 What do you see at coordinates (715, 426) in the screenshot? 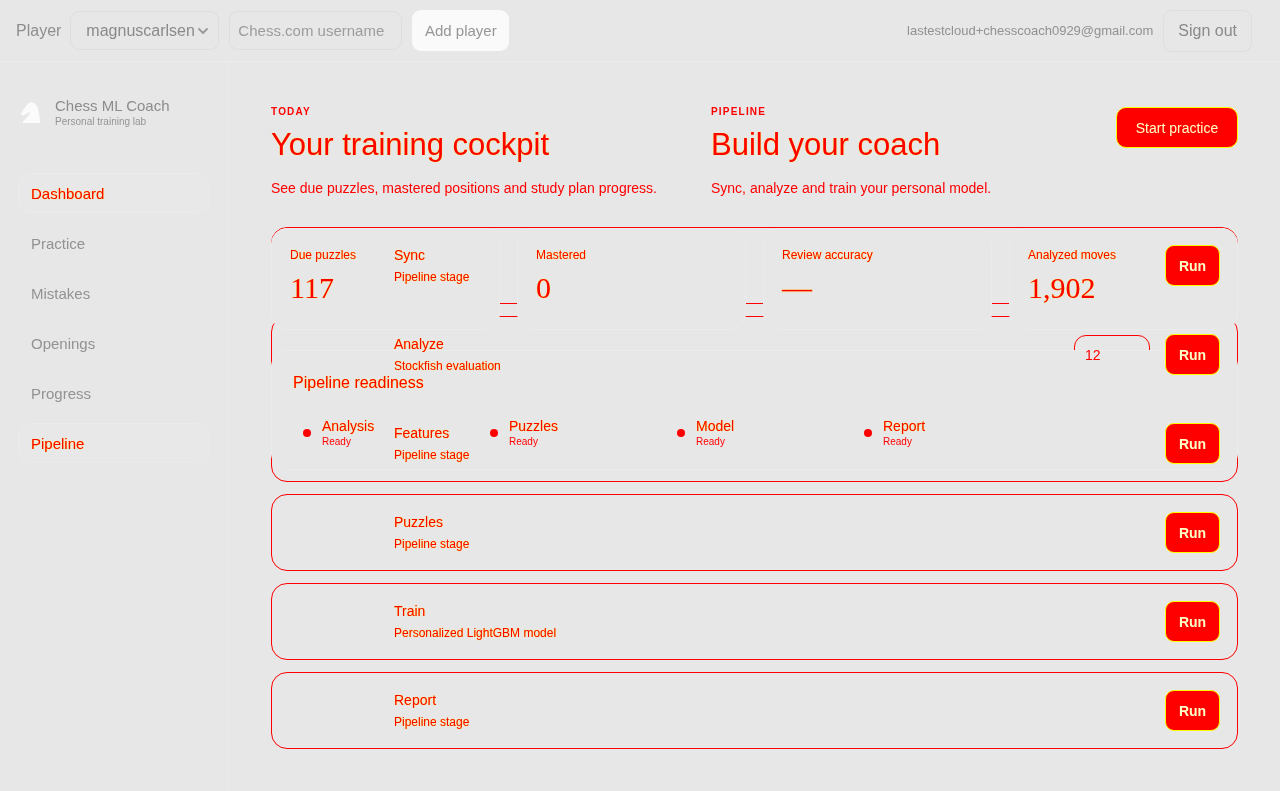
I see `readiness-name: Model` at bounding box center [715, 426].